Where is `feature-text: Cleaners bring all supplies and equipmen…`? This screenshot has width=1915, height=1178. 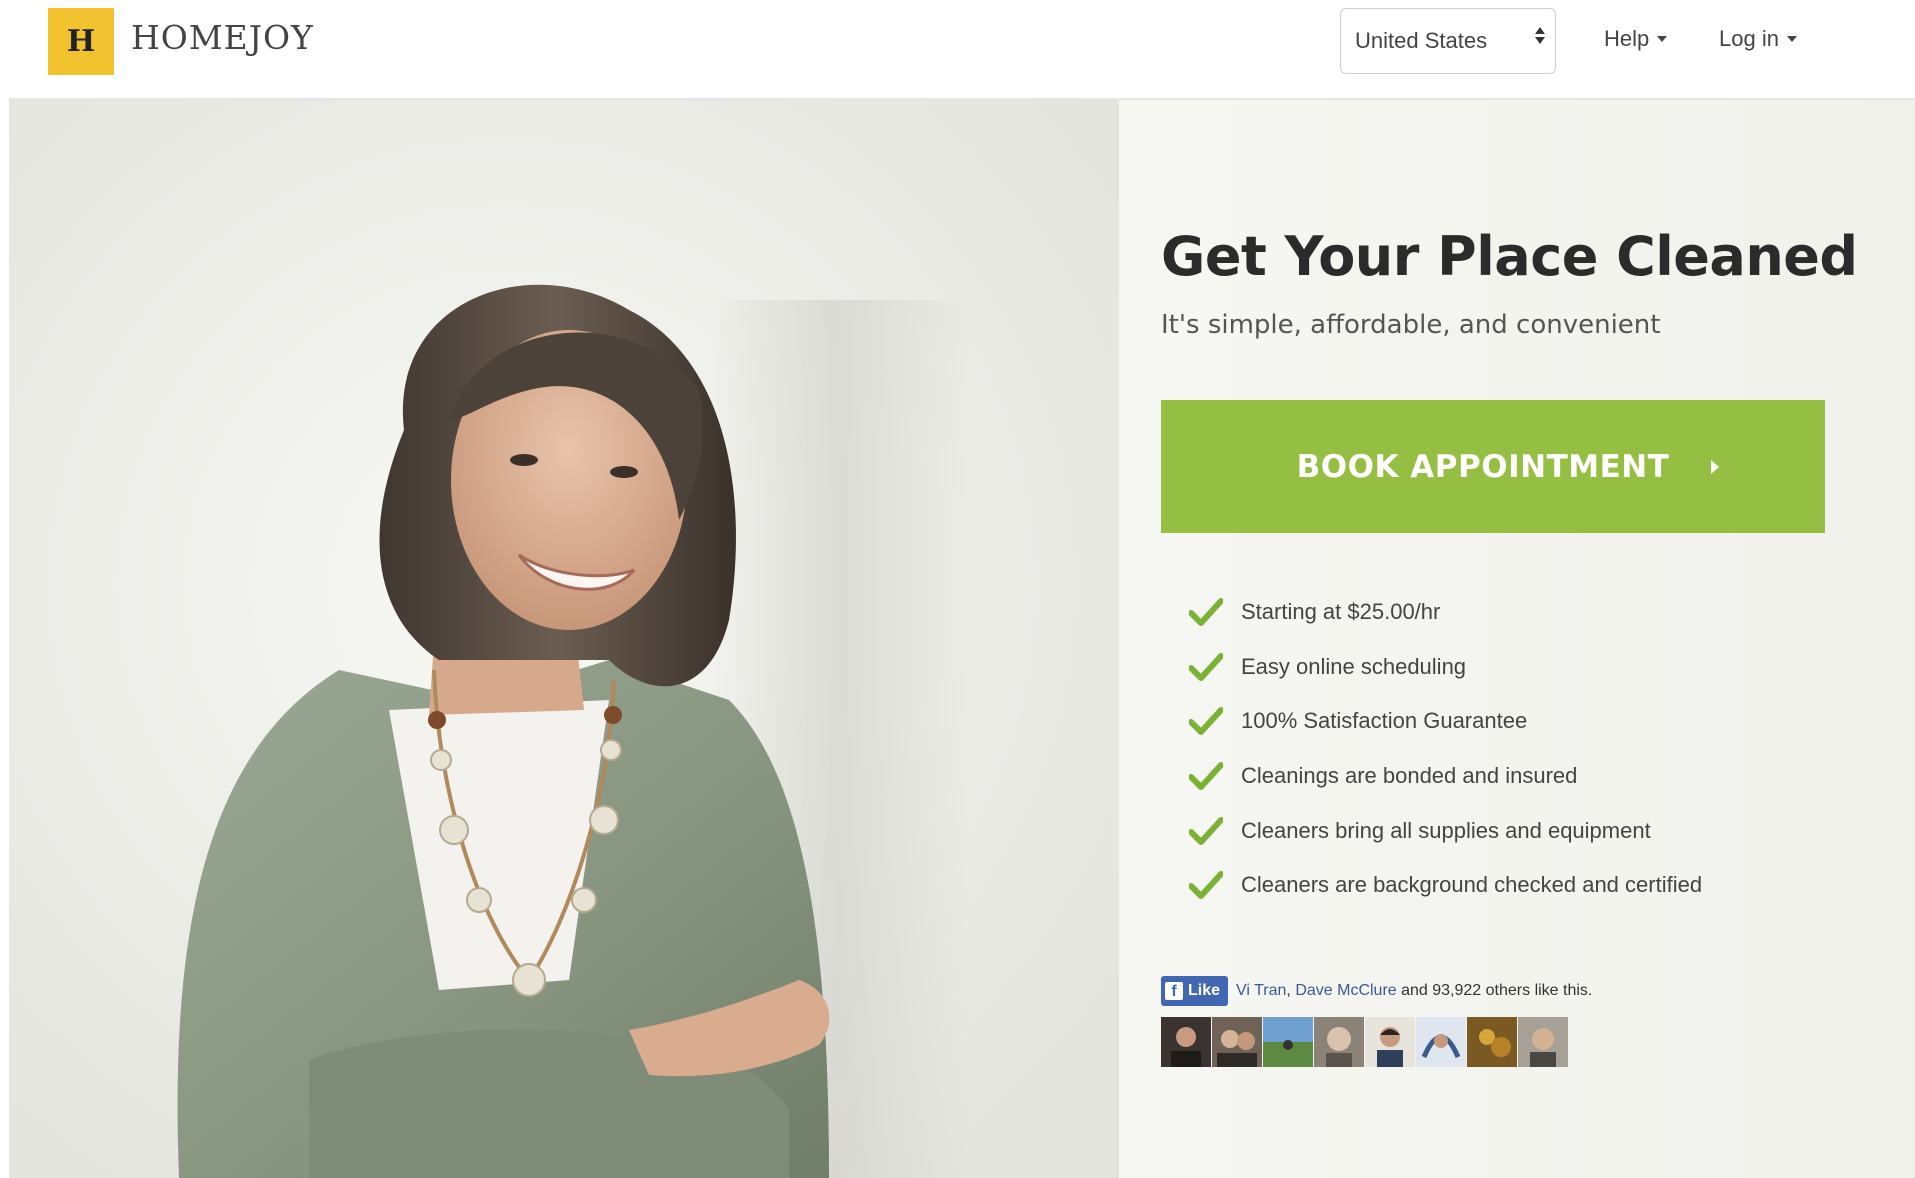
feature-text: Cleaners bring all supplies and equipmen… is located at coordinates (1446, 830).